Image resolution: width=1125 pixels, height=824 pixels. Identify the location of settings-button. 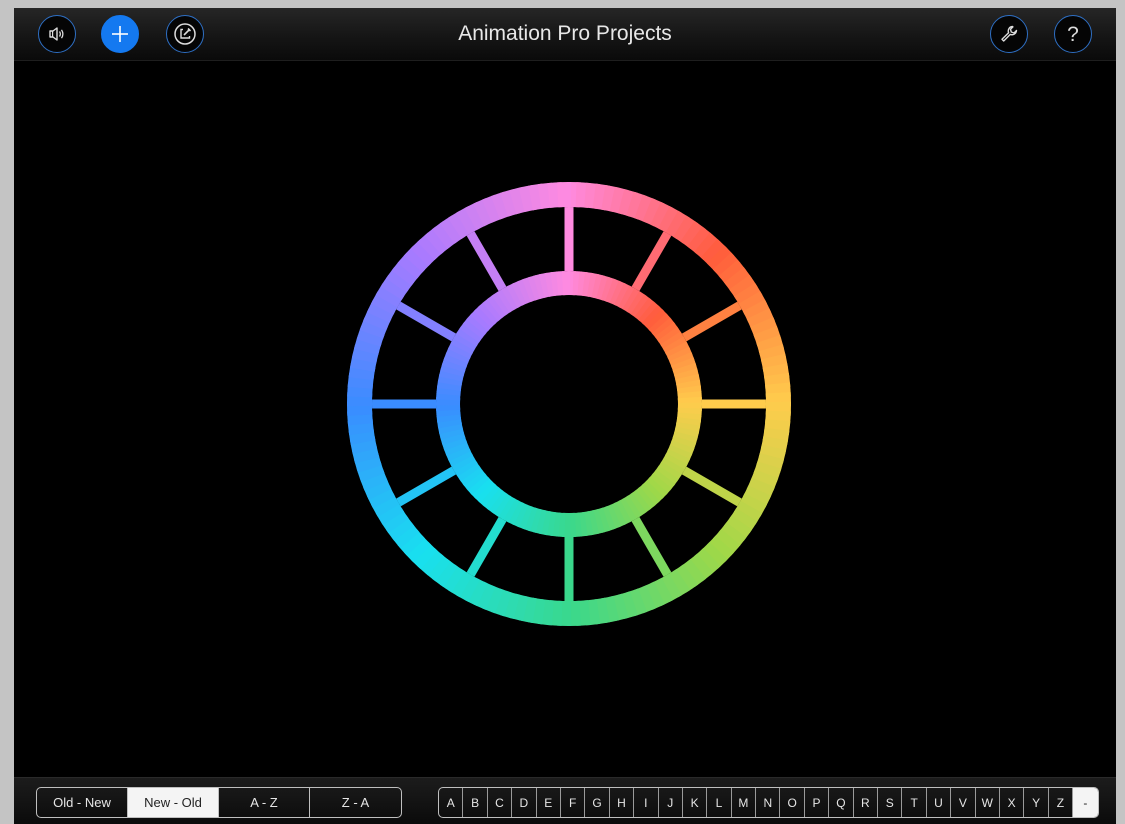
(1009, 34).